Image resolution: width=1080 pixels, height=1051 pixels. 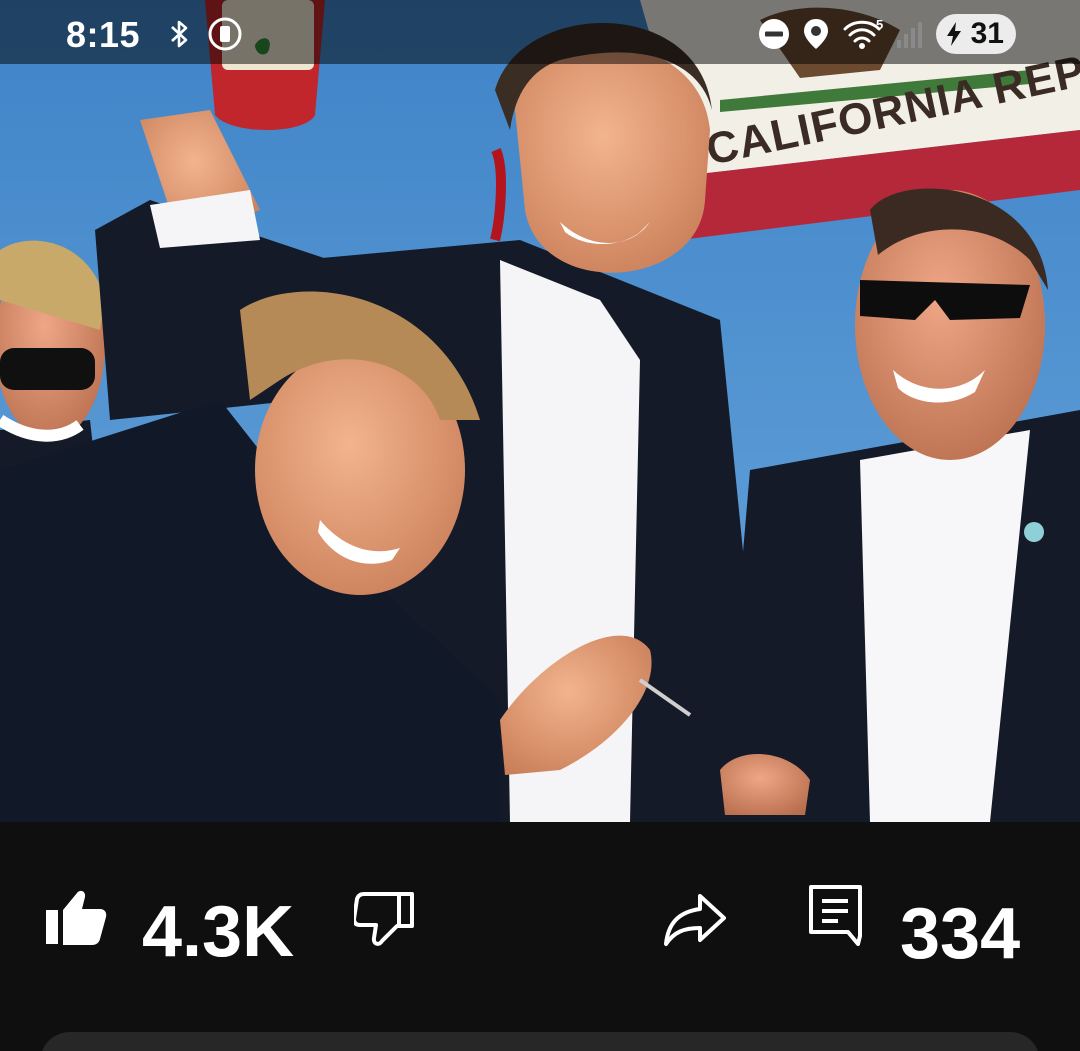 What do you see at coordinates (879, 24) in the screenshot?
I see `wifi-badge: 5` at bounding box center [879, 24].